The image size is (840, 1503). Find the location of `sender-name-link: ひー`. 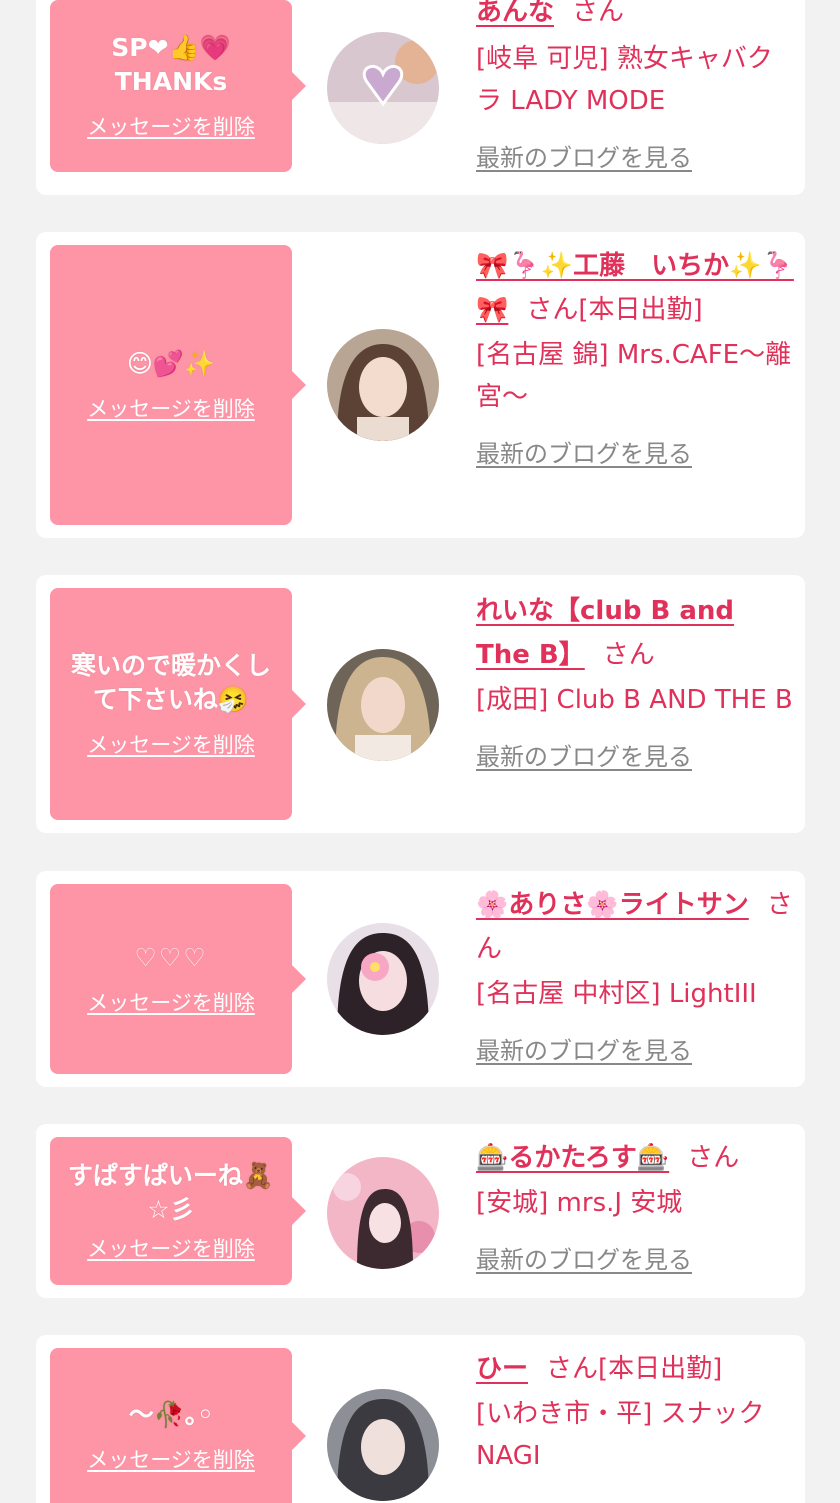

sender-name-link: ひー is located at coordinates (502, 1369).